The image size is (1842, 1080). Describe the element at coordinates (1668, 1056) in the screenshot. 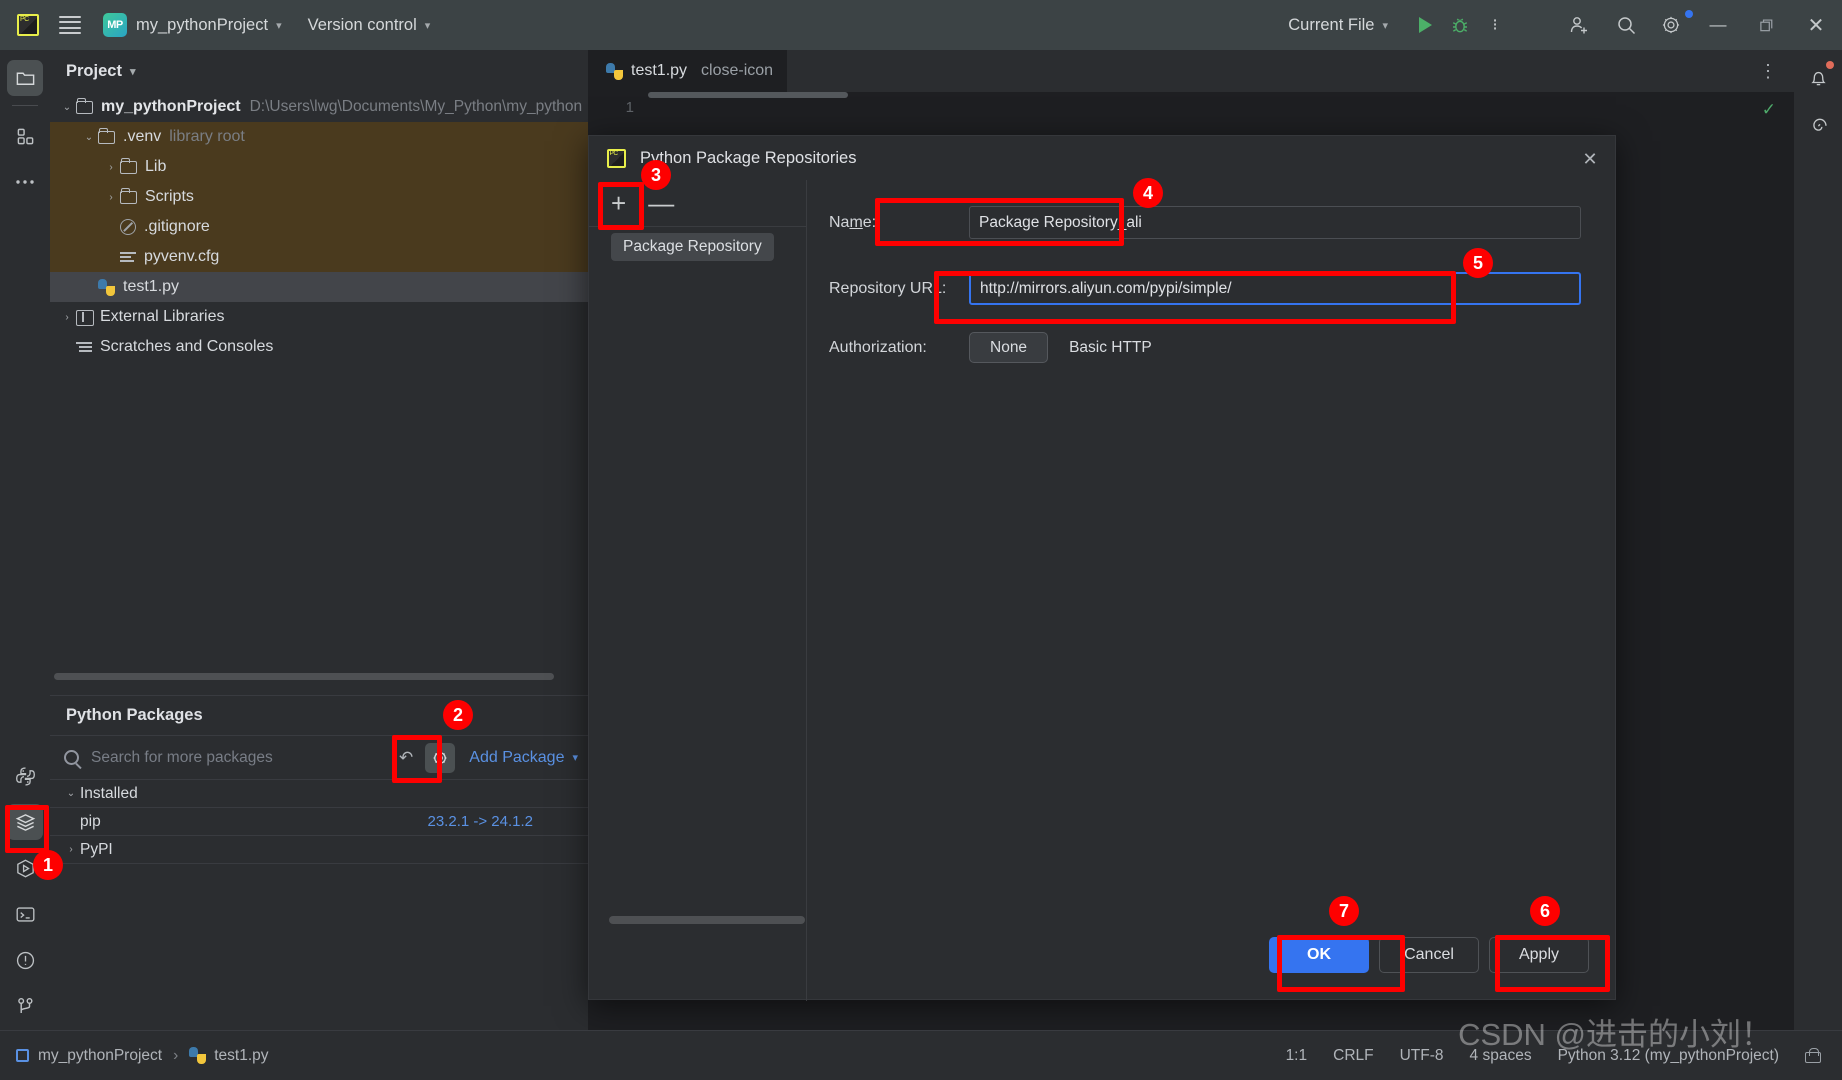

I see `python-interpreter: Python 3.12 (my_pythonProject)` at that location.